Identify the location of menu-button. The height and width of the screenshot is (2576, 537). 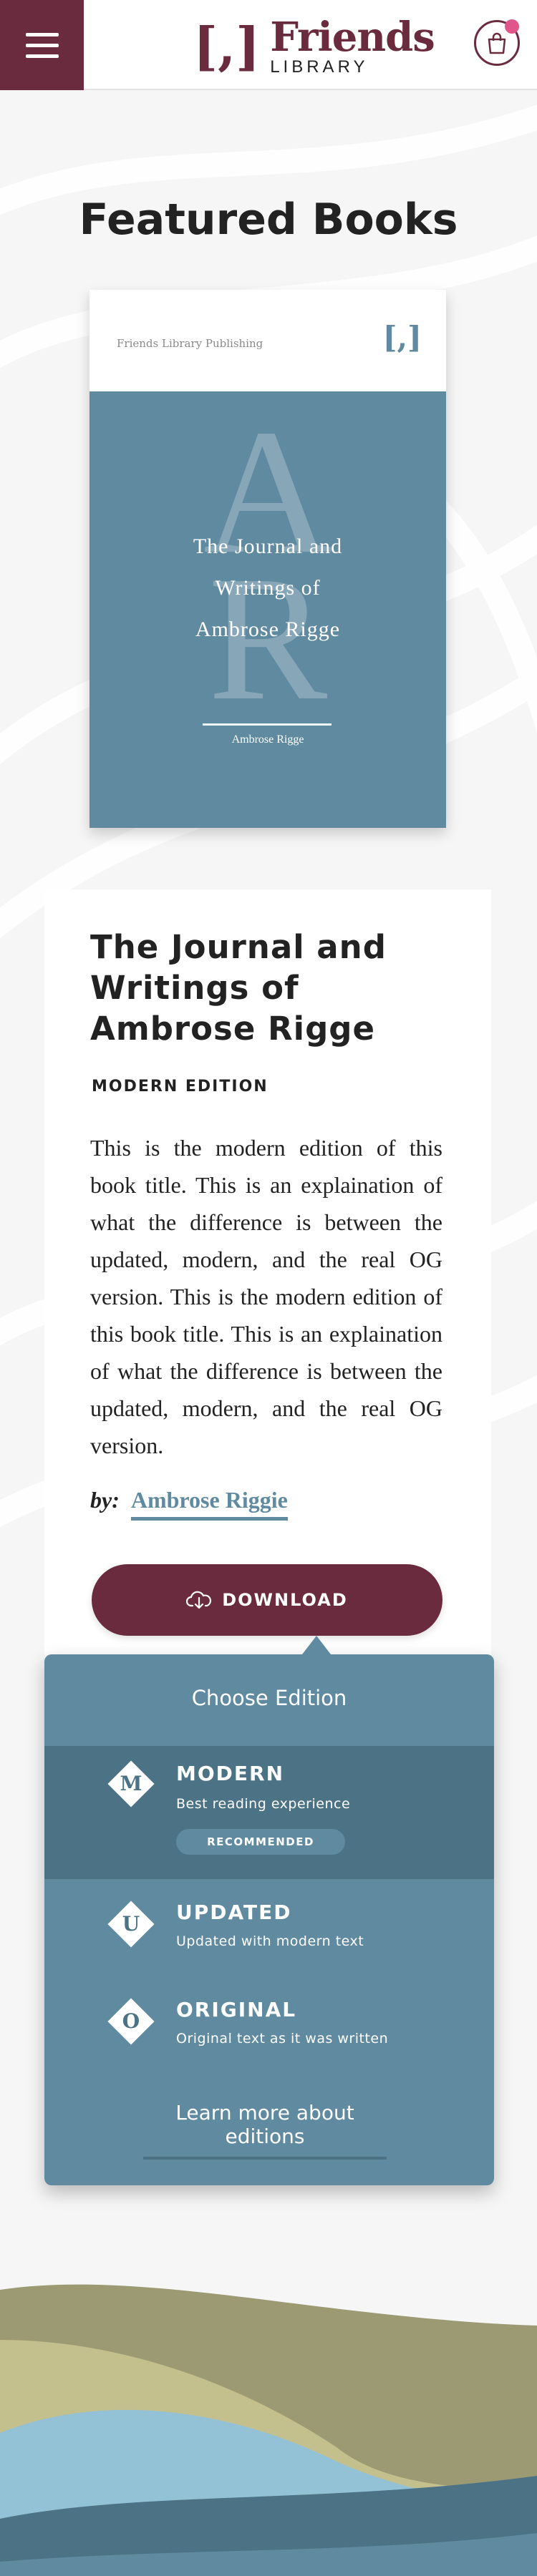
(42, 45).